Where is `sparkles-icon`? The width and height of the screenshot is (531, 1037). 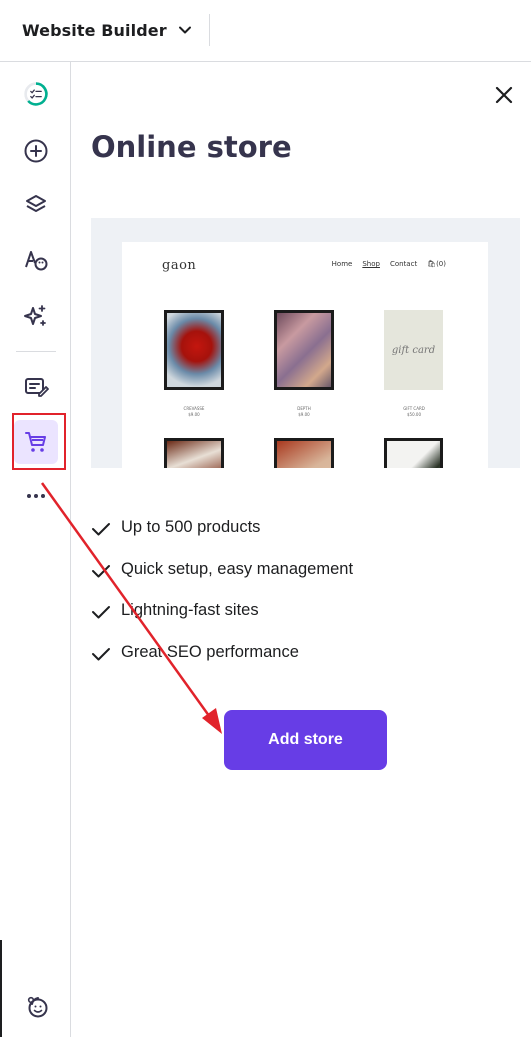 sparkles-icon is located at coordinates (35, 315).